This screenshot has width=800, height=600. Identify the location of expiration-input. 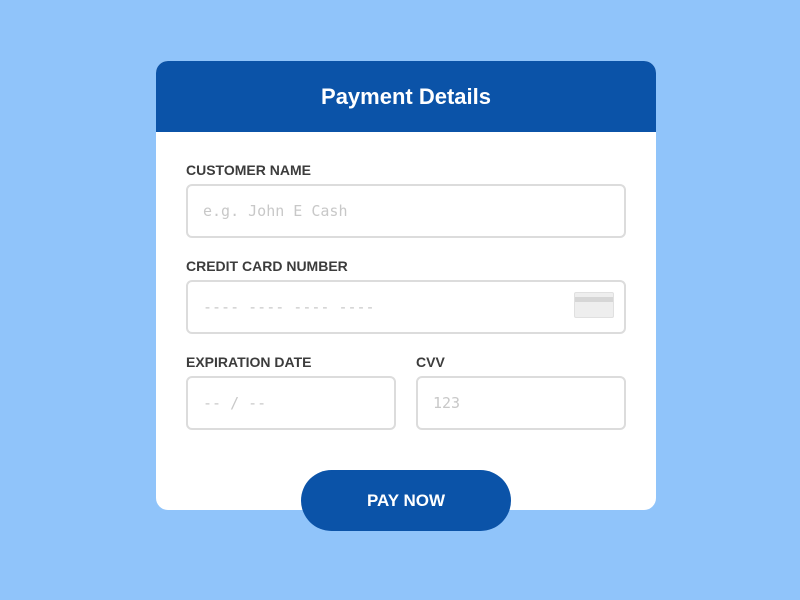
(291, 403).